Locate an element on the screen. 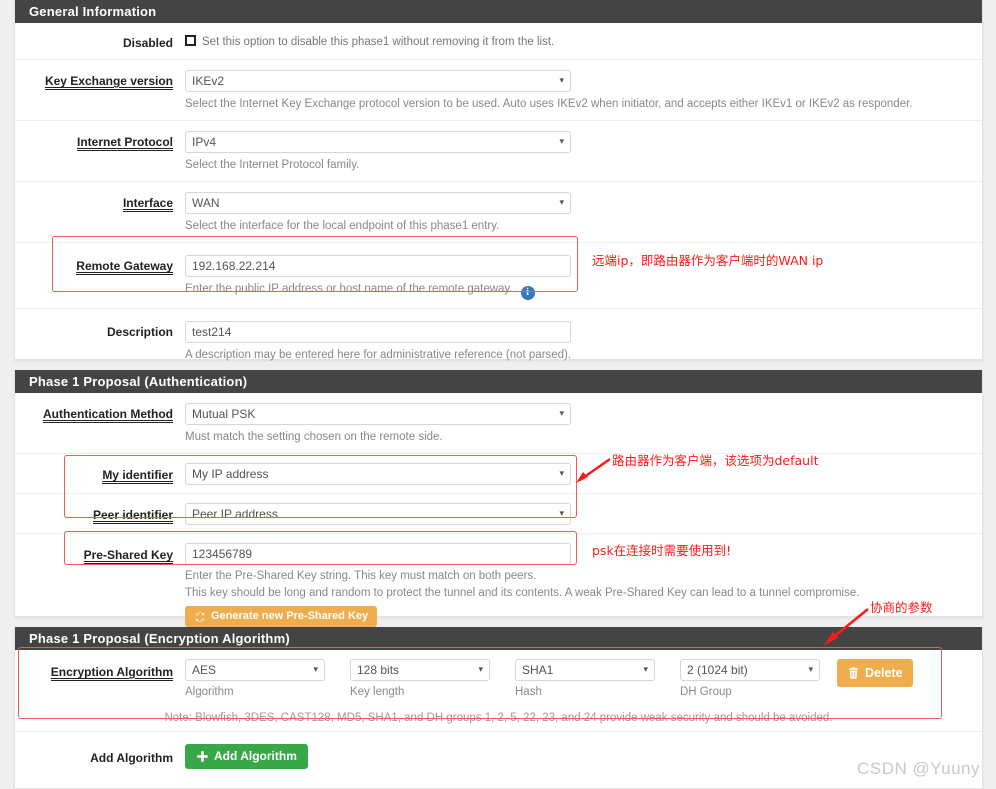  row-peer-identifier: Peer identifier Peer IP address ▾ is located at coordinates (498, 514).